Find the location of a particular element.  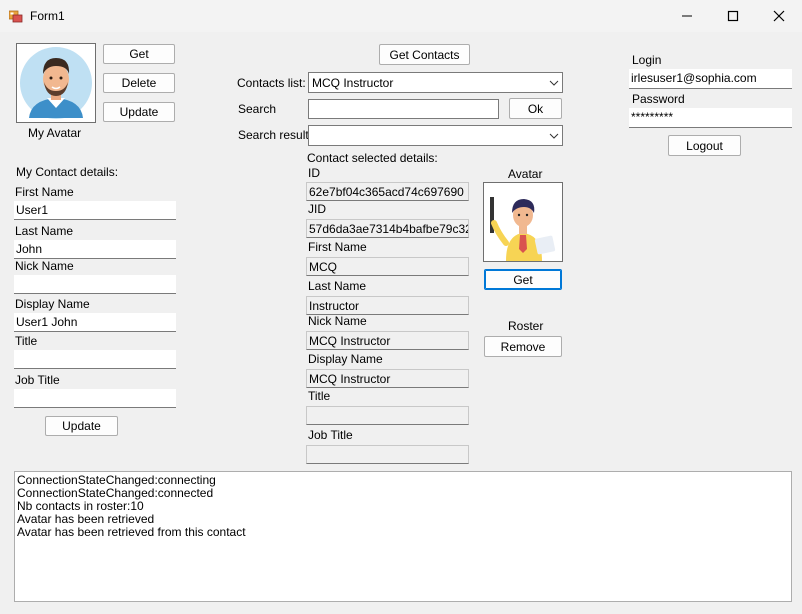

maximize-icon is located at coordinates (733, 15).